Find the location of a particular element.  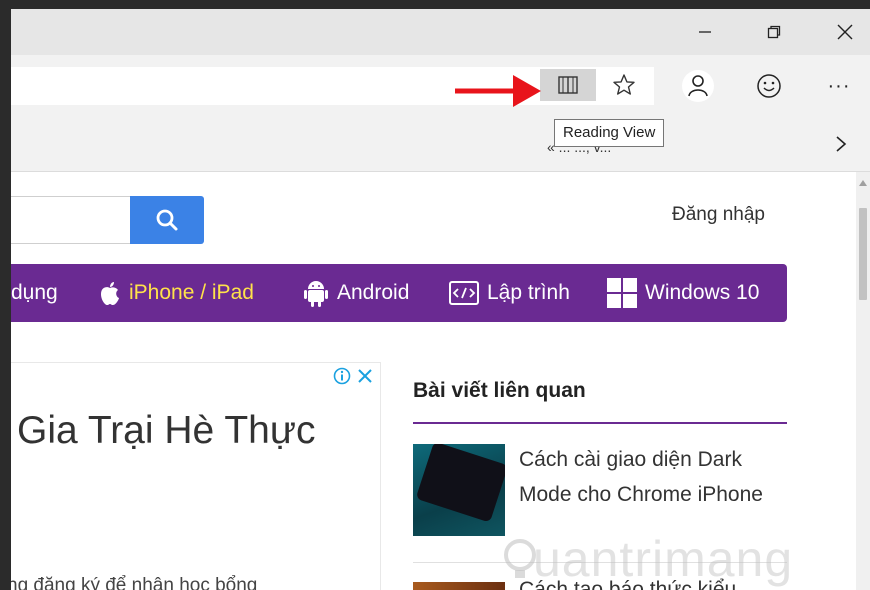

restore-icon is located at coordinates (774, 32).